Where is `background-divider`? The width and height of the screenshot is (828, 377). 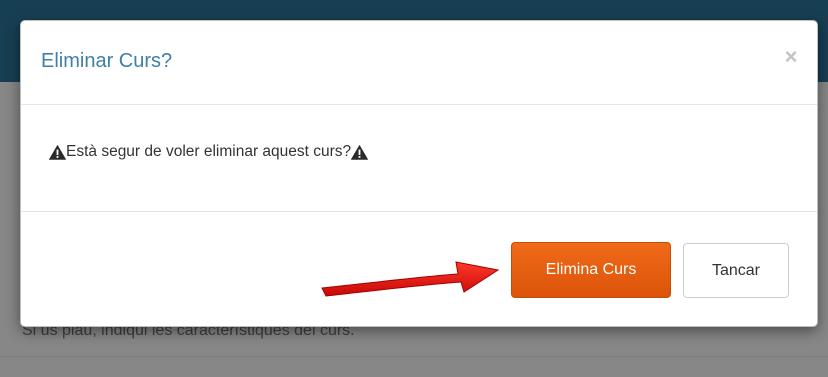 background-divider is located at coordinates (414, 356).